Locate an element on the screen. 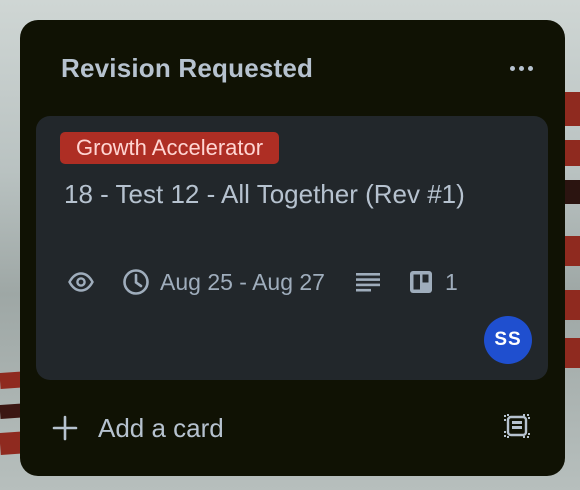 The height and width of the screenshot is (490, 580). more-horizontal-icon is located at coordinates (521, 68).